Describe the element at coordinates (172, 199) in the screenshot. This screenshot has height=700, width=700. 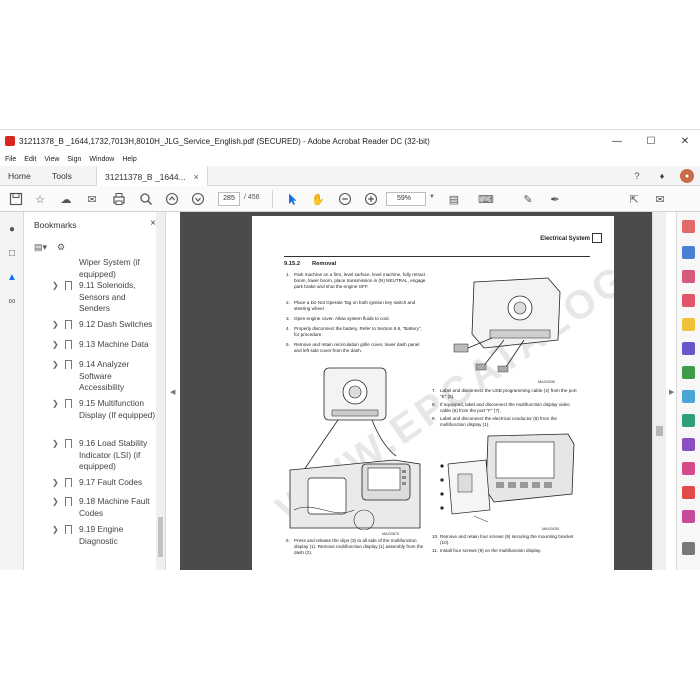
I see `previous-page-icon` at that location.